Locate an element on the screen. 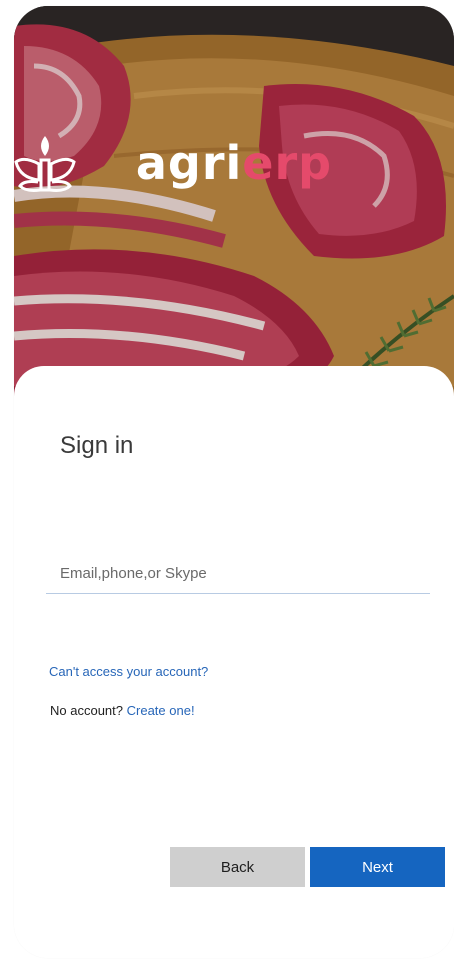 The height and width of the screenshot is (961, 454). no-account-row: No account? Create one! is located at coordinates (122, 710).